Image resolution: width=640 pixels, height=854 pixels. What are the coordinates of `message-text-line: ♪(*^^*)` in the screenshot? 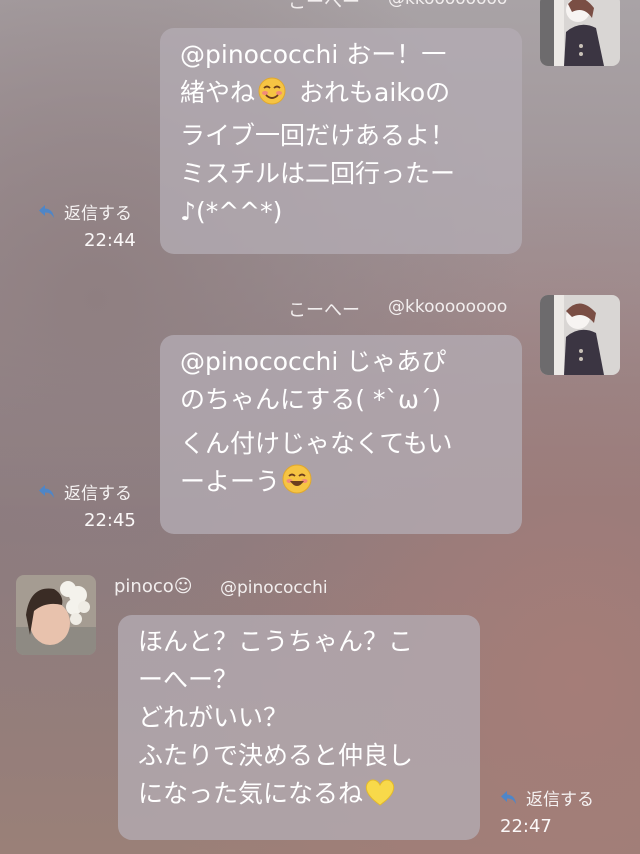 It's located at (231, 211).